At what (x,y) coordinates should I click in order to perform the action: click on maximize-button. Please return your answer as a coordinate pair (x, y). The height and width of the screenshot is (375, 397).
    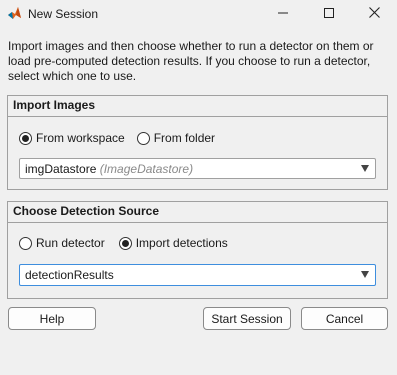
    Looking at the image, I should click on (329, 14).